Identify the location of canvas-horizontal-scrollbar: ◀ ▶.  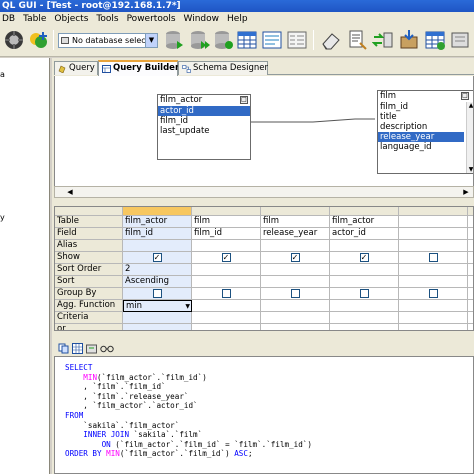
(264, 192).